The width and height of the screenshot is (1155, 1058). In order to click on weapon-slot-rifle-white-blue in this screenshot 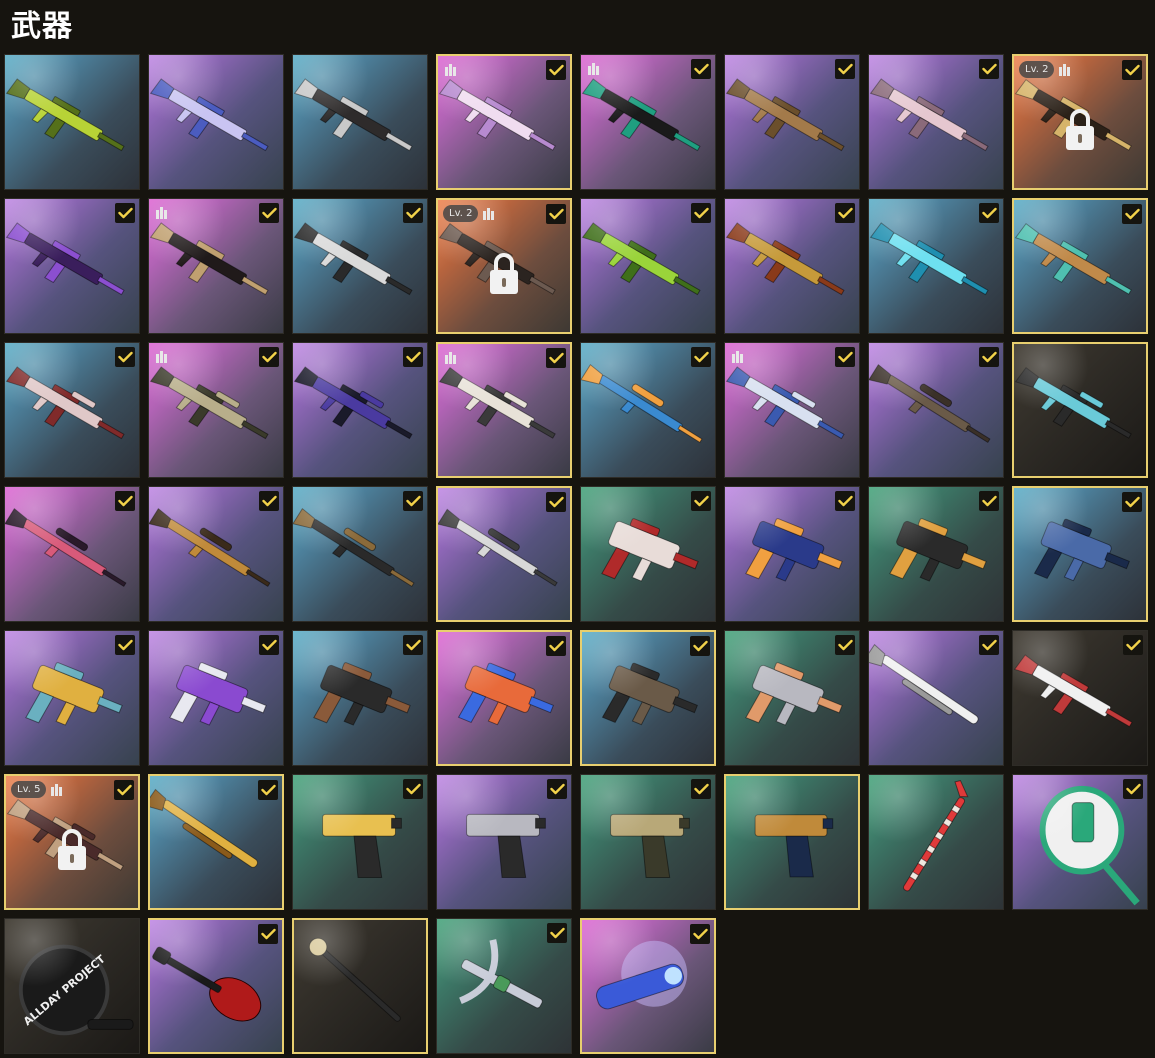, I will do `click(216, 122)`.